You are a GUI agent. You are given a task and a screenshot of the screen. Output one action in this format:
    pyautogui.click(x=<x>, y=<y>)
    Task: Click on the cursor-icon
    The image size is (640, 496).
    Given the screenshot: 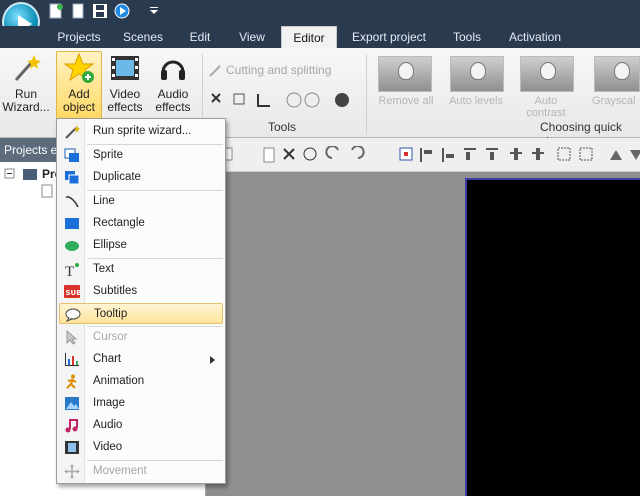 What is the action you would take?
    pyautogui.click(x=72, y=337)
    